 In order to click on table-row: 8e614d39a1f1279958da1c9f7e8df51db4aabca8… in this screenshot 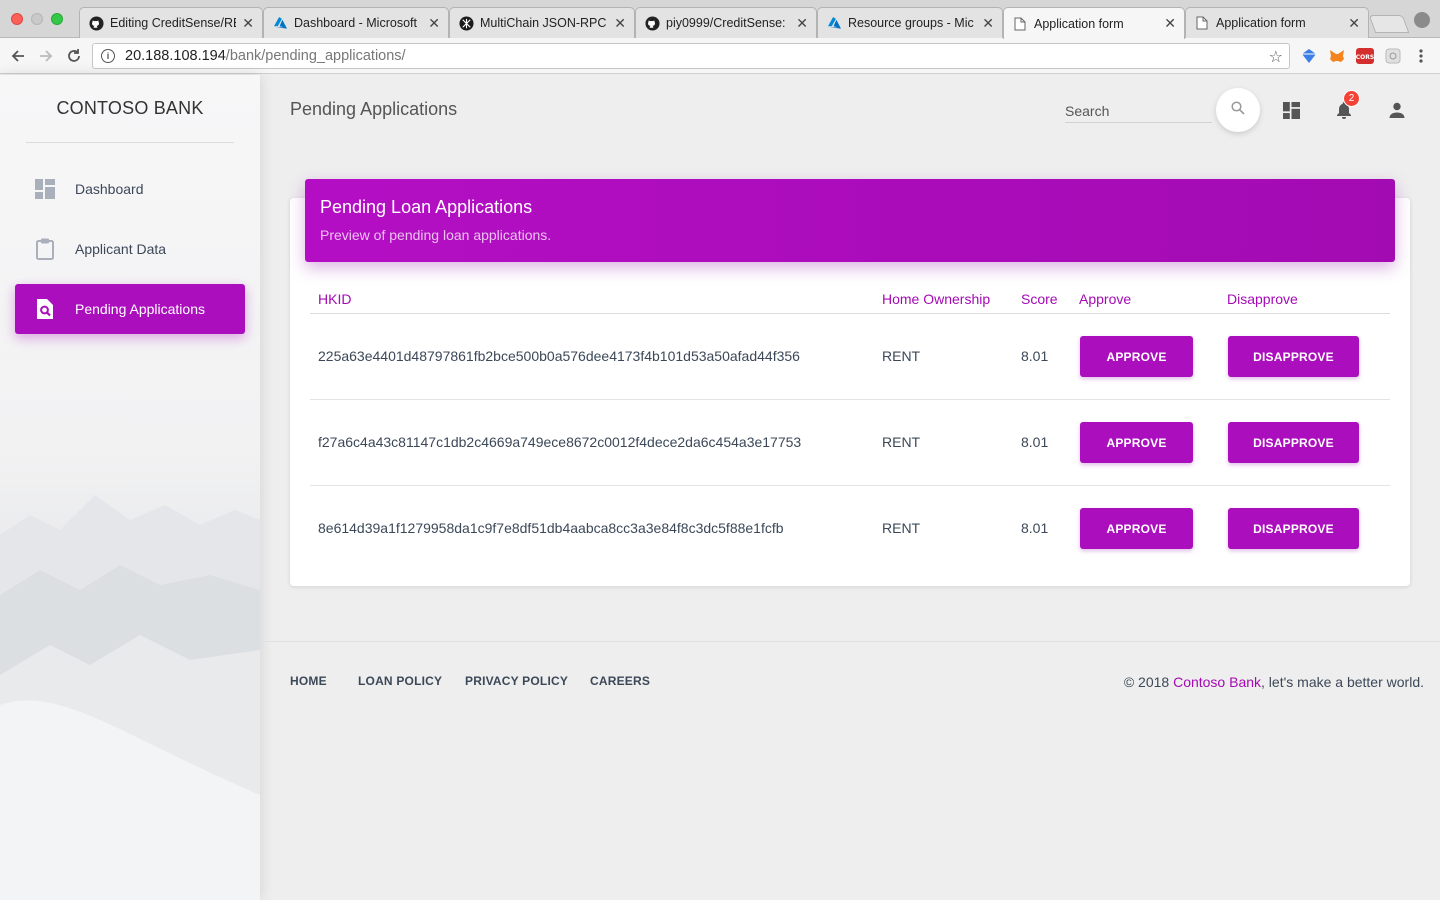, I will do `click(850, 529)`.